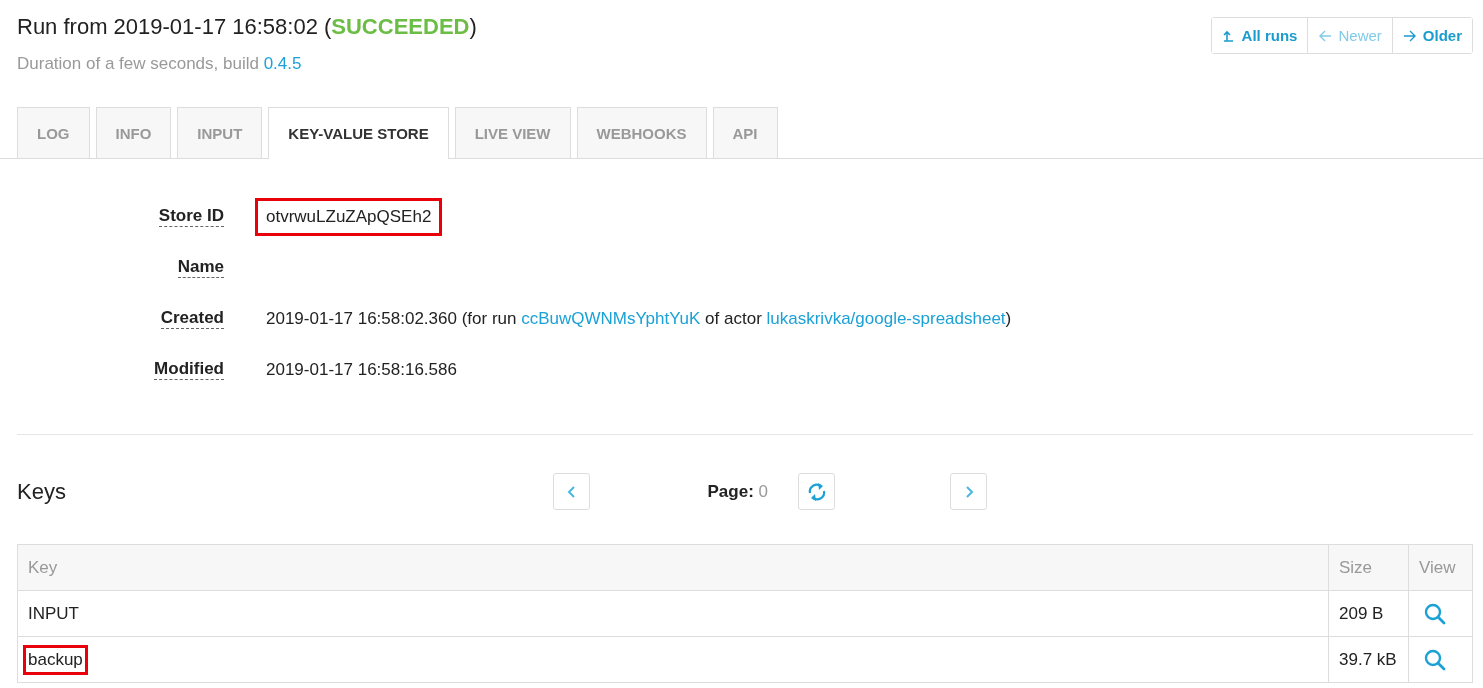 The height and width of the screenshot is (688, 1483). What do you see at coordinates (53, 613) in the screenshot?
I see `table-cell-text: INPUT` at bounding box center [53, 613].